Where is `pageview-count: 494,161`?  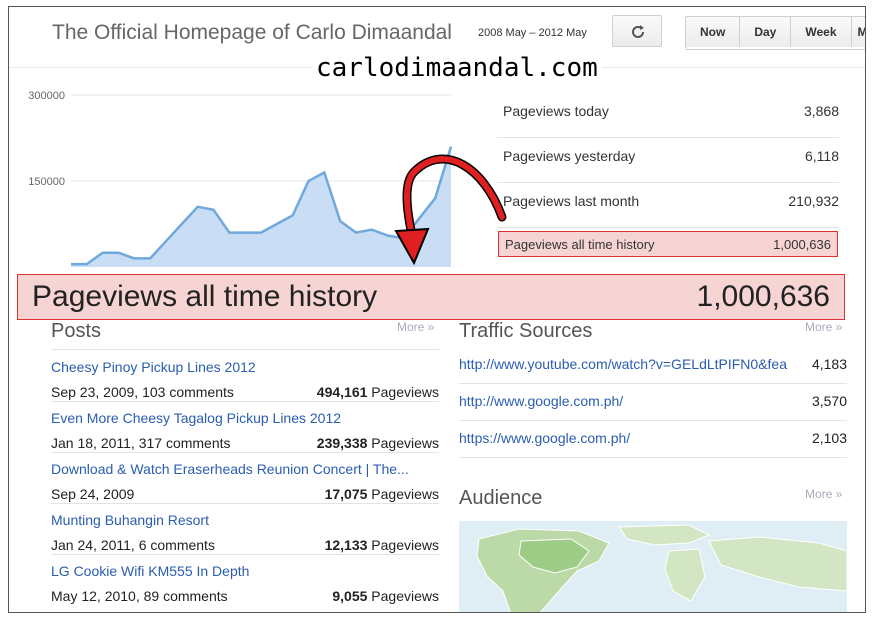
pageview-count: 494,161 is located at coordinates (342, 392).